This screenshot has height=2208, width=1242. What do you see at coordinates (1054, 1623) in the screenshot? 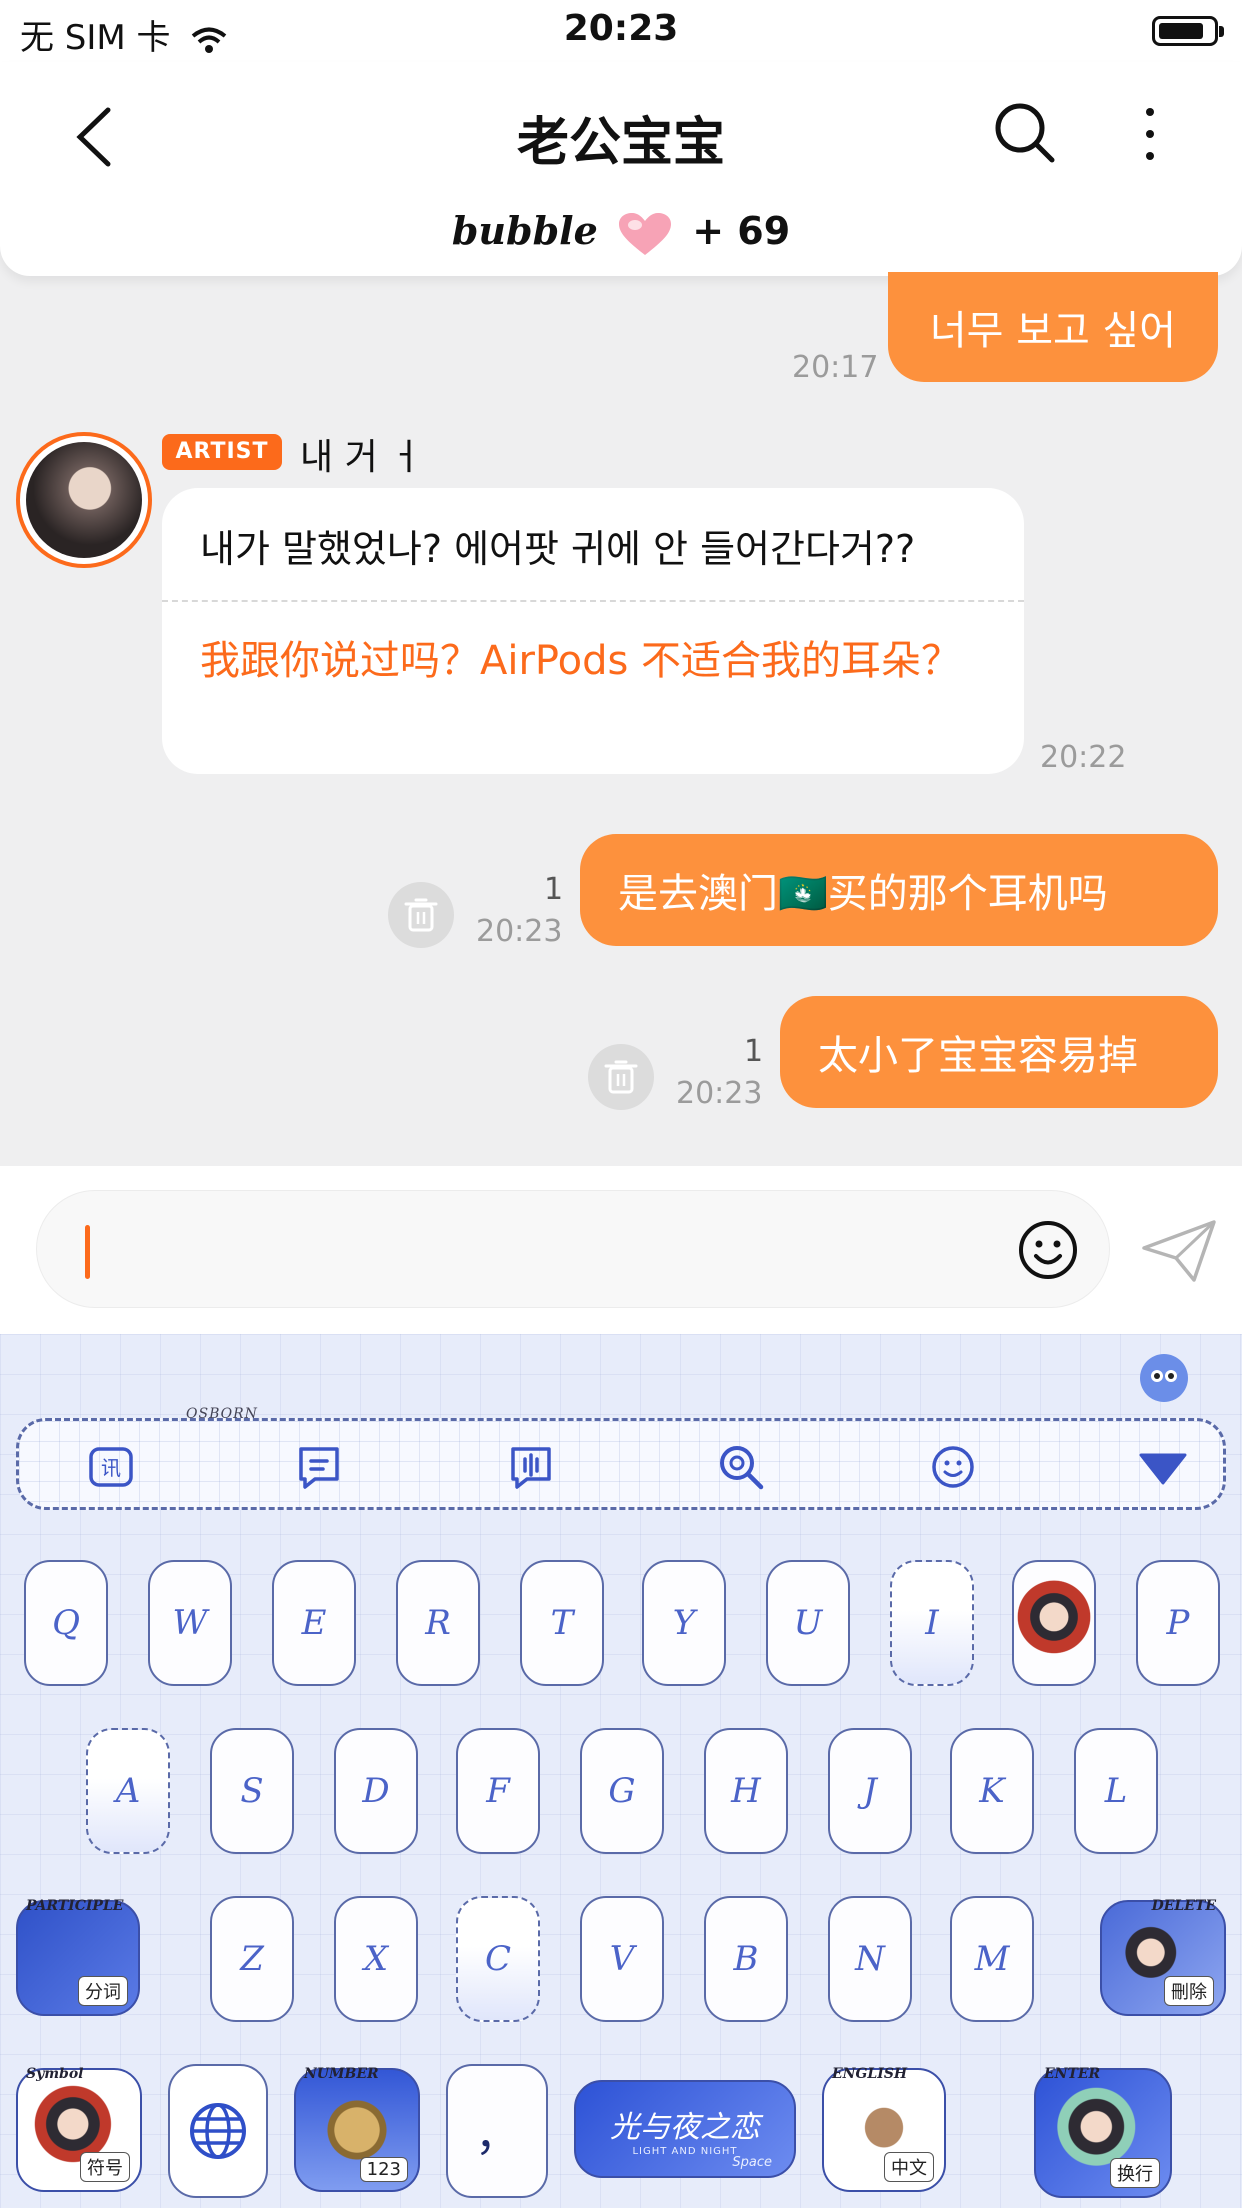
I see `key-o-character` at bounding box center [1054, 1623].